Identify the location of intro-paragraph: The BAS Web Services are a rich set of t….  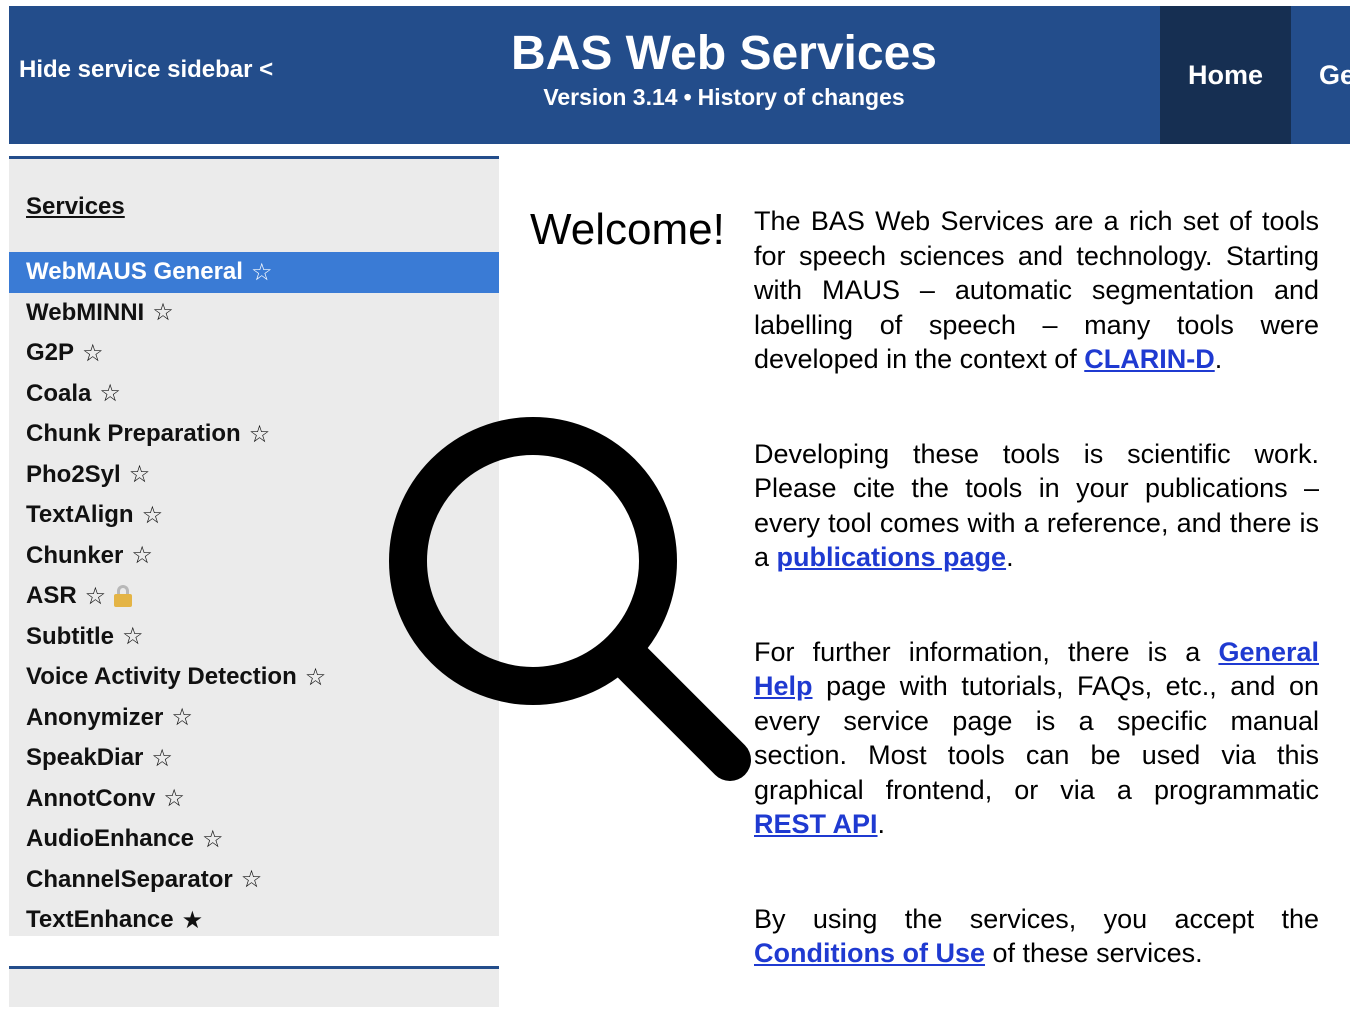
(1036, 290).